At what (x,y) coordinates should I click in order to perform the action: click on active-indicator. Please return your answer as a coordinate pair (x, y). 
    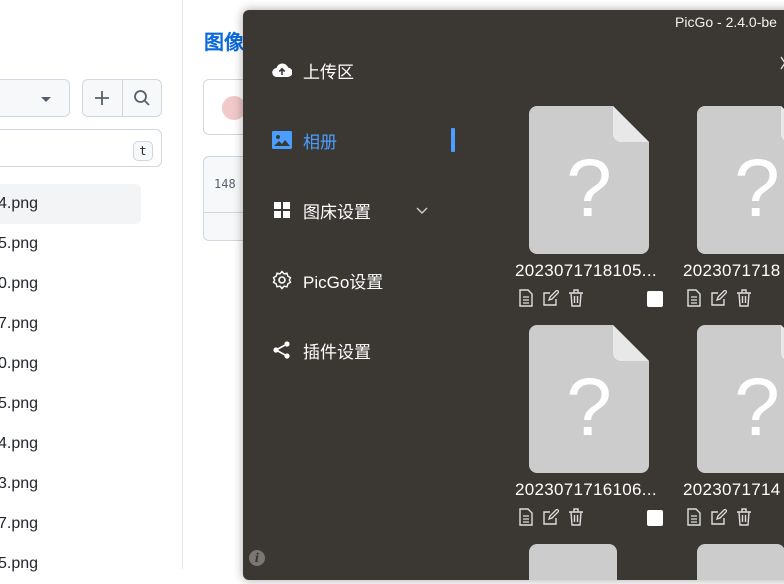
    Looking at the image, I should click on (453, 140).